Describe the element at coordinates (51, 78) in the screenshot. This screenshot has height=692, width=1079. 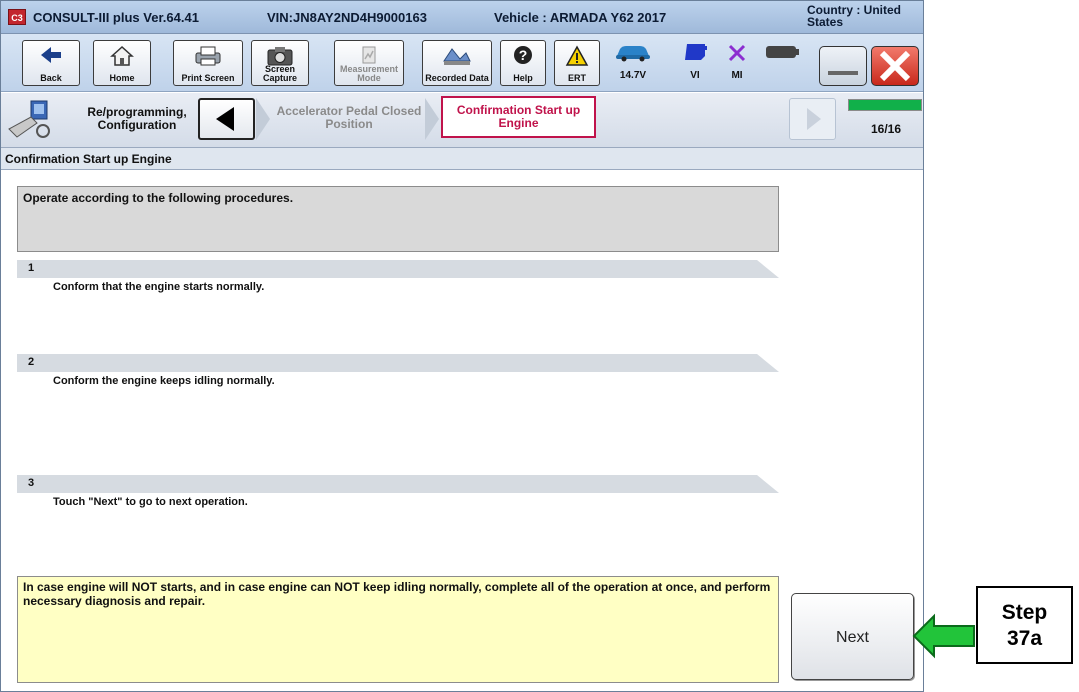
I see `back-label: Back` at that location.